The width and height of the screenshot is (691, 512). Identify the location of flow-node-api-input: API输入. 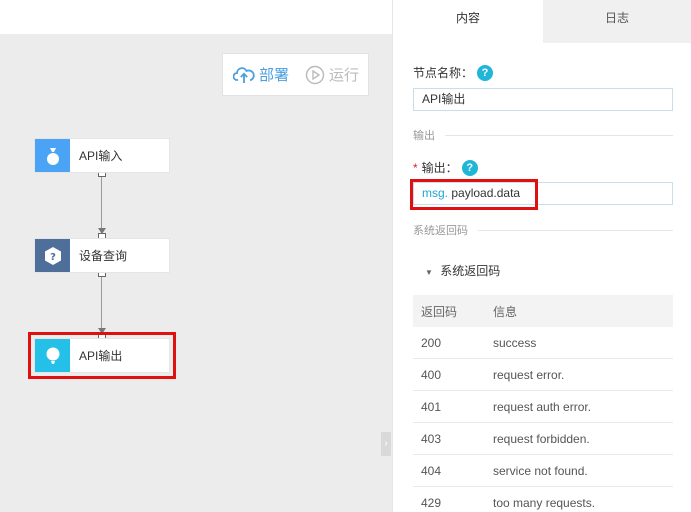
(102, 155).